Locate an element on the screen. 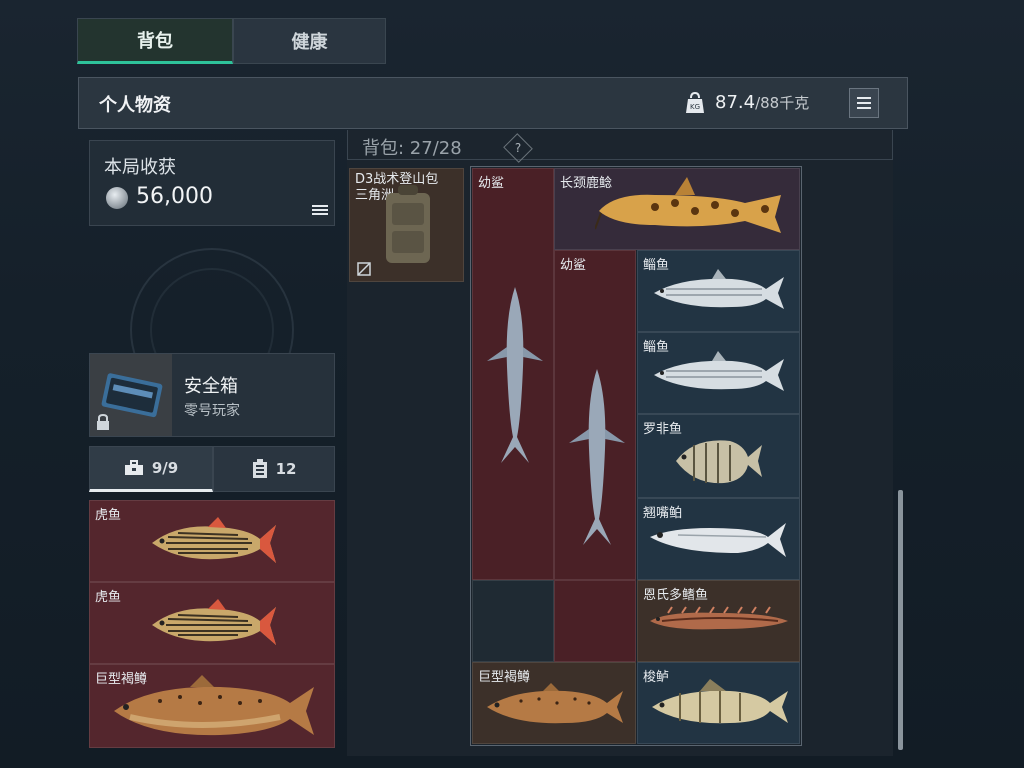  tab-container: 12 is located at coordinates (274, 469).